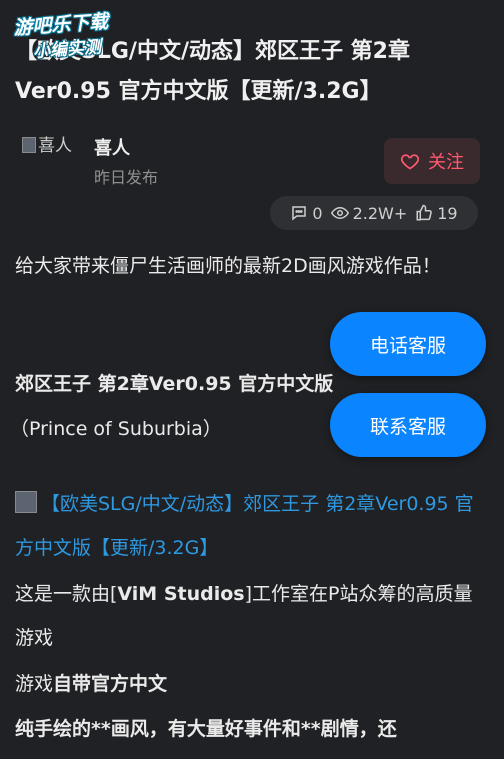 This screenshot has height=759, width=504. What do you see at coordinates (228, 266) in the screenshot?
I see `intro-text: 给大家带来僵尸生活画师的最新2D画风游戏作品！` at bounding box center [228, 266].